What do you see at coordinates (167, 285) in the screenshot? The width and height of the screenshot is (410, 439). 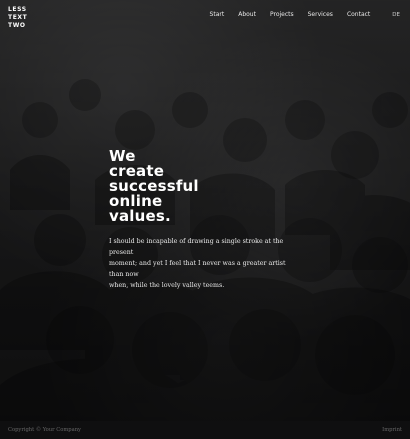 I see `hero-description-line-3: when, while the lovely valley teems.` at bounding box center [167, 285].